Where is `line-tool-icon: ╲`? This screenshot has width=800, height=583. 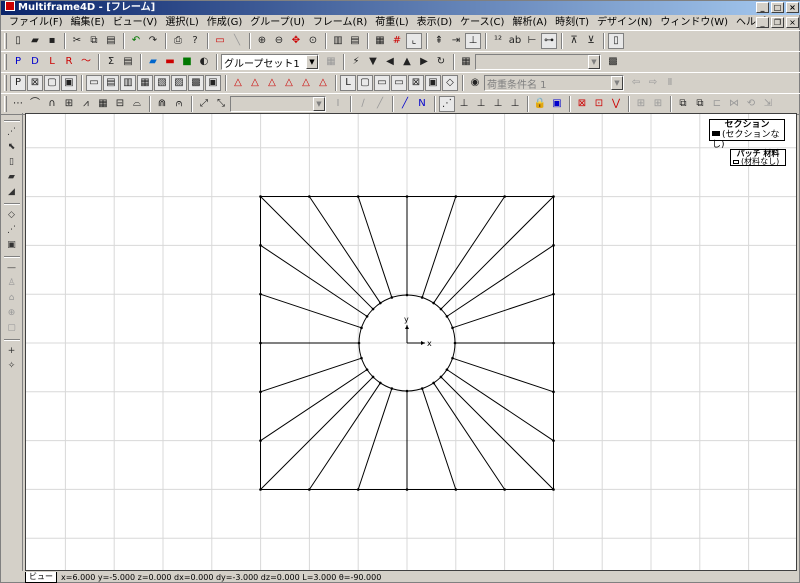 line-tool-icon: ╲ is located at coordinates (237, 41).